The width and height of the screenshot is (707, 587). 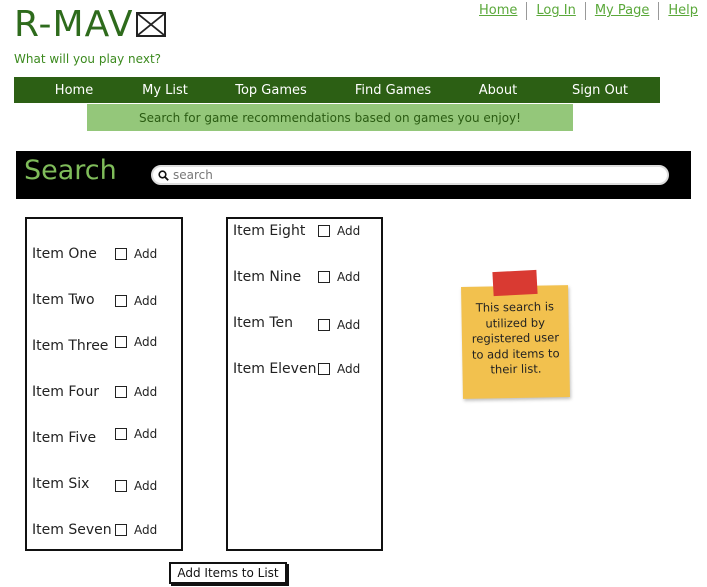 What do you see at coordinates (228, 573) in the screenshot?
I see `add-items-button: Add Items to List` at bounding box center [228, 573].